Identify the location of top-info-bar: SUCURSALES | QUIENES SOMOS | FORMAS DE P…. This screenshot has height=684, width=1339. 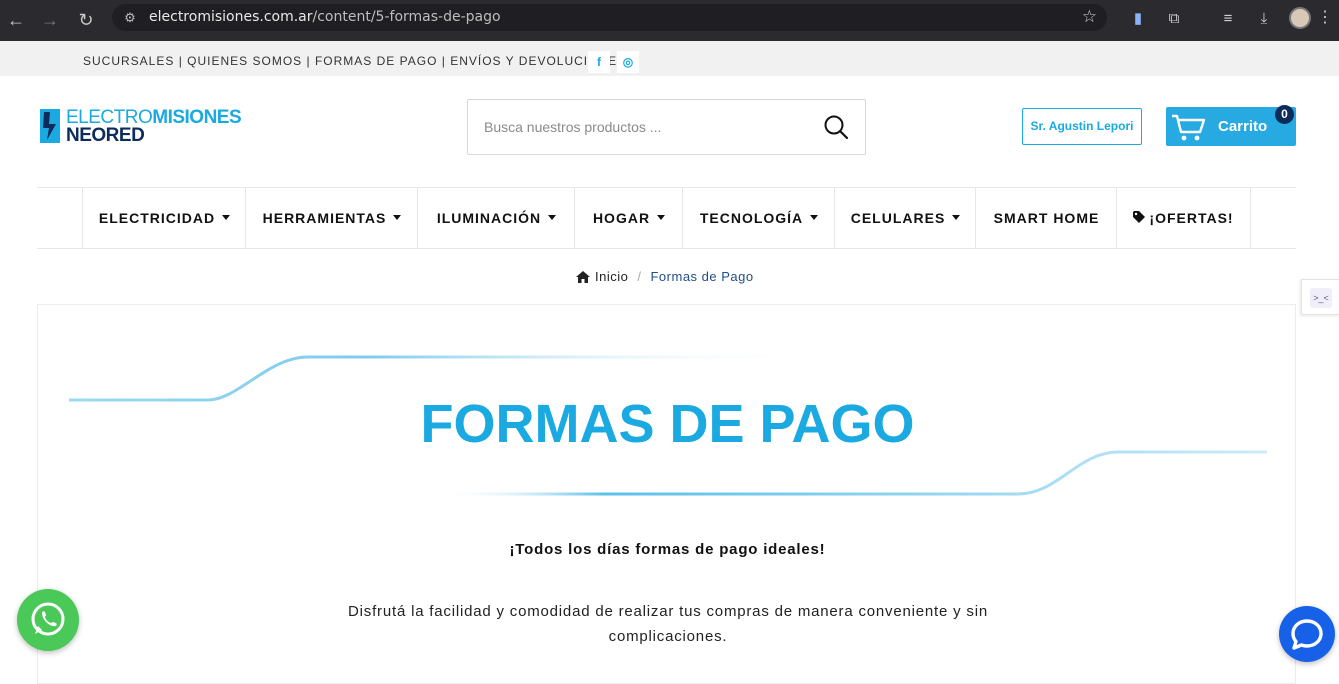
(669, 58).